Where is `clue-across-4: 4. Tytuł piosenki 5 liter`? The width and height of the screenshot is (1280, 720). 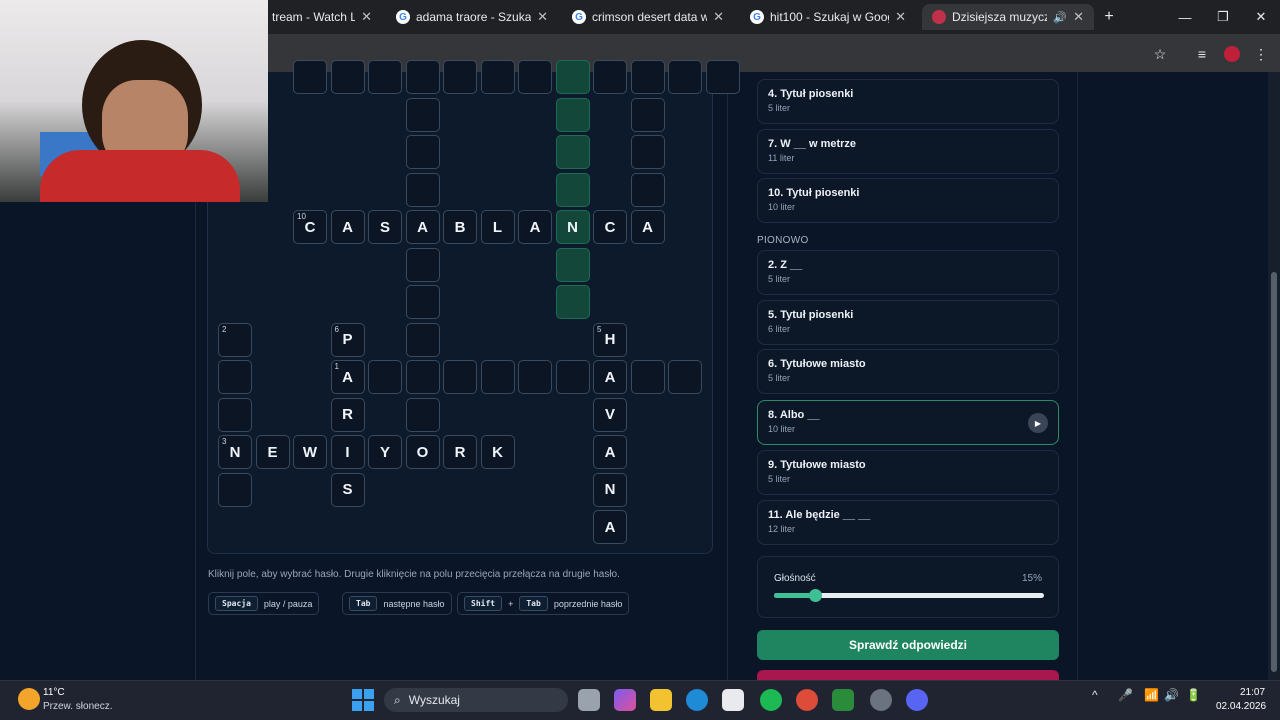
clue-across-4: 4. Tytuł piosenki 5 liter is located at coordinates (908, 101).